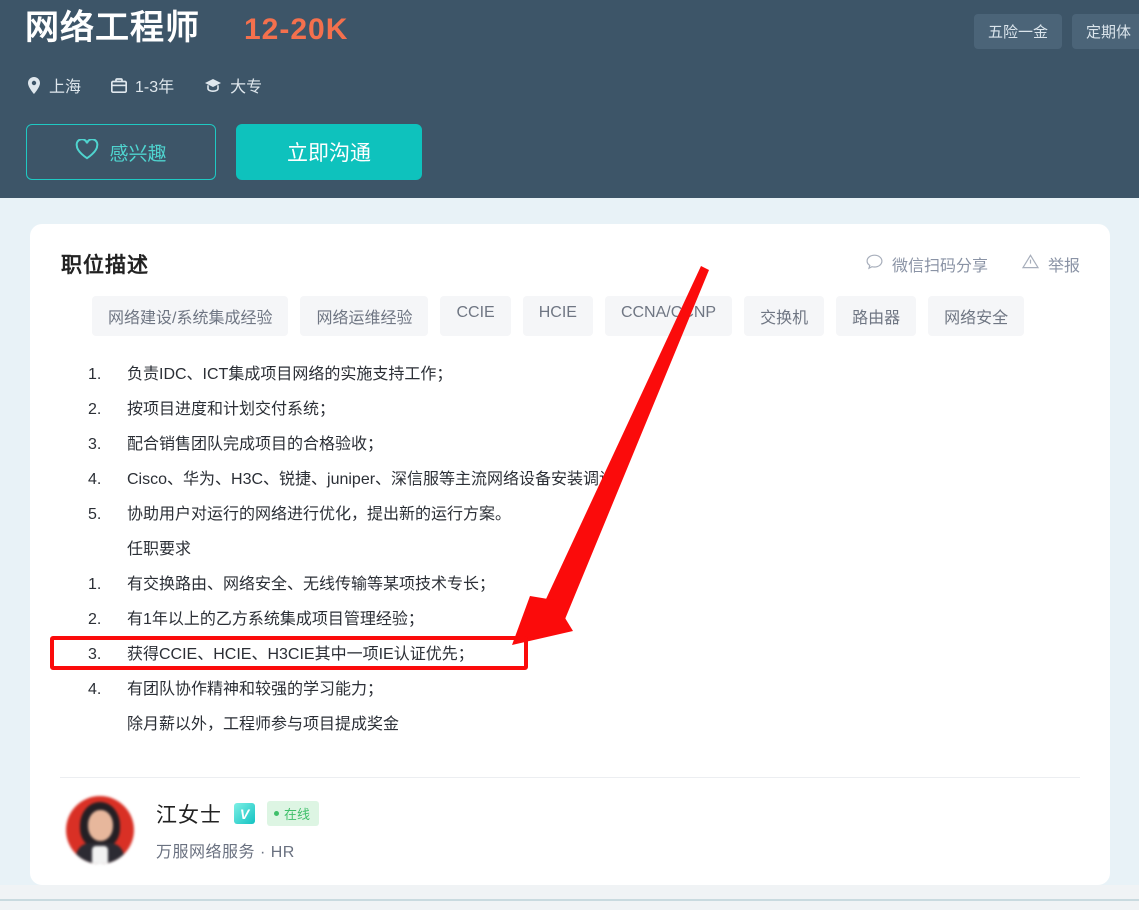  I want to click on page-title: 网络工程师, so click(112, 28).